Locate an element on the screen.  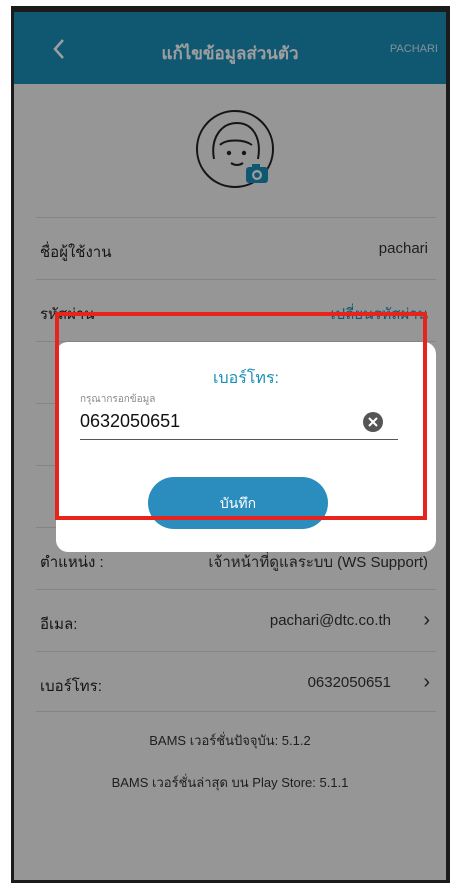
save-button: บันทึก is located at coordinates (238, 503).